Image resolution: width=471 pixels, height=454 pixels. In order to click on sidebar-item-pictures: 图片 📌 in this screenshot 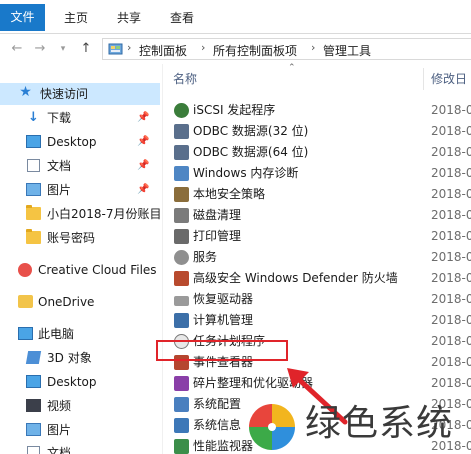, I will do `click(80, 190)`.